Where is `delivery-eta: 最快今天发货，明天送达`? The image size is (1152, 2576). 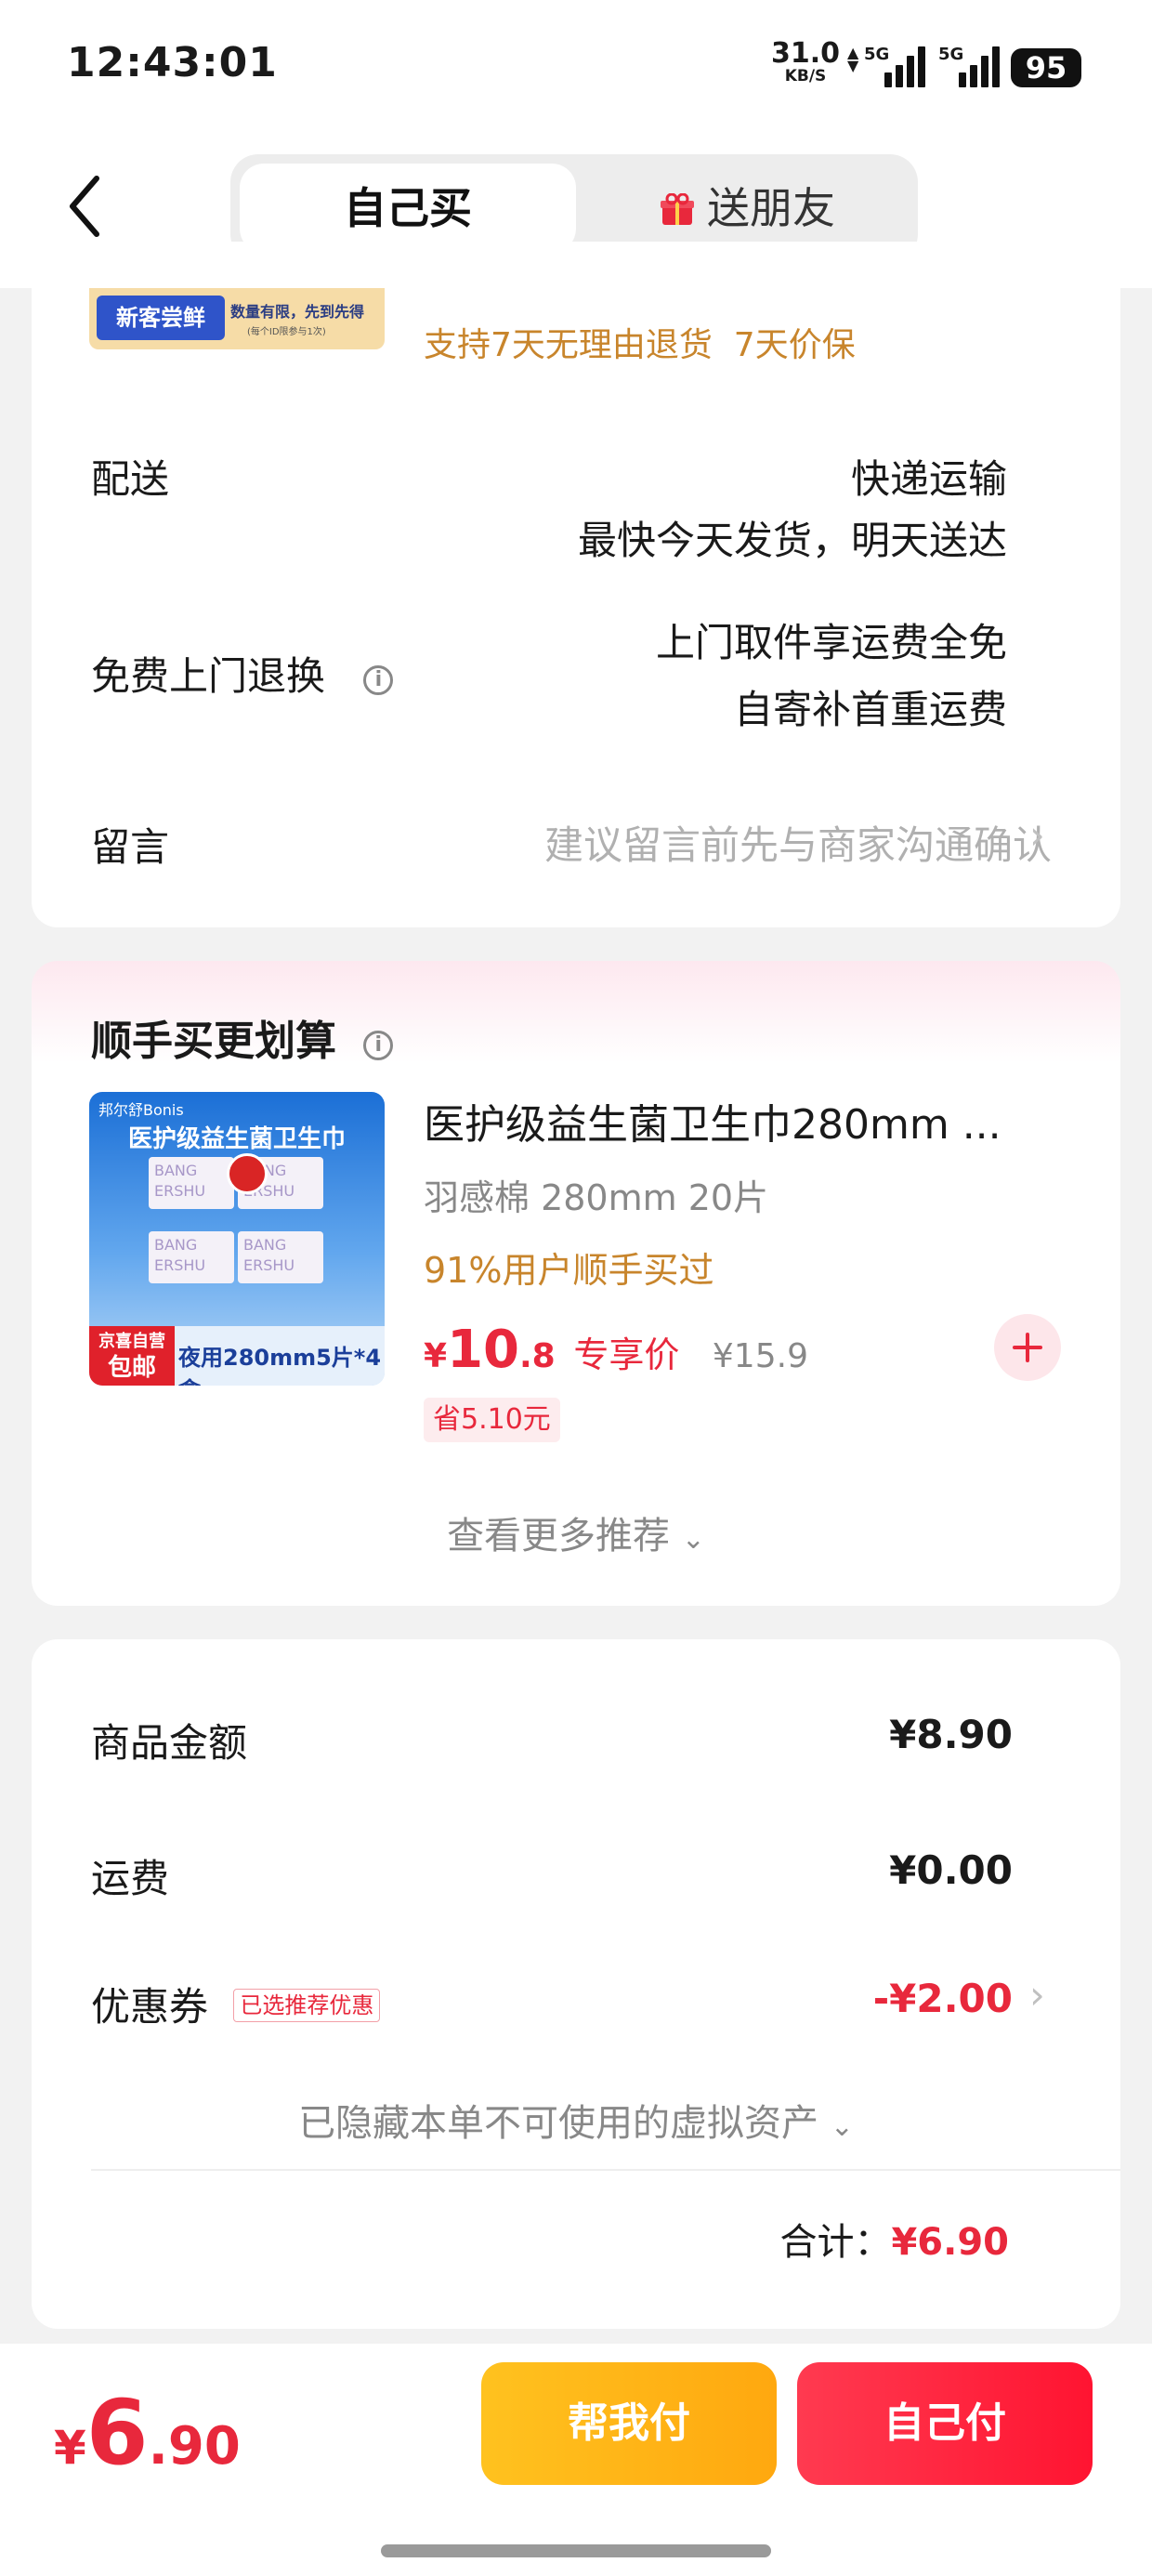 delivery-eta: 最快今天发货，明天送达 is located at coordinates (792, 540).